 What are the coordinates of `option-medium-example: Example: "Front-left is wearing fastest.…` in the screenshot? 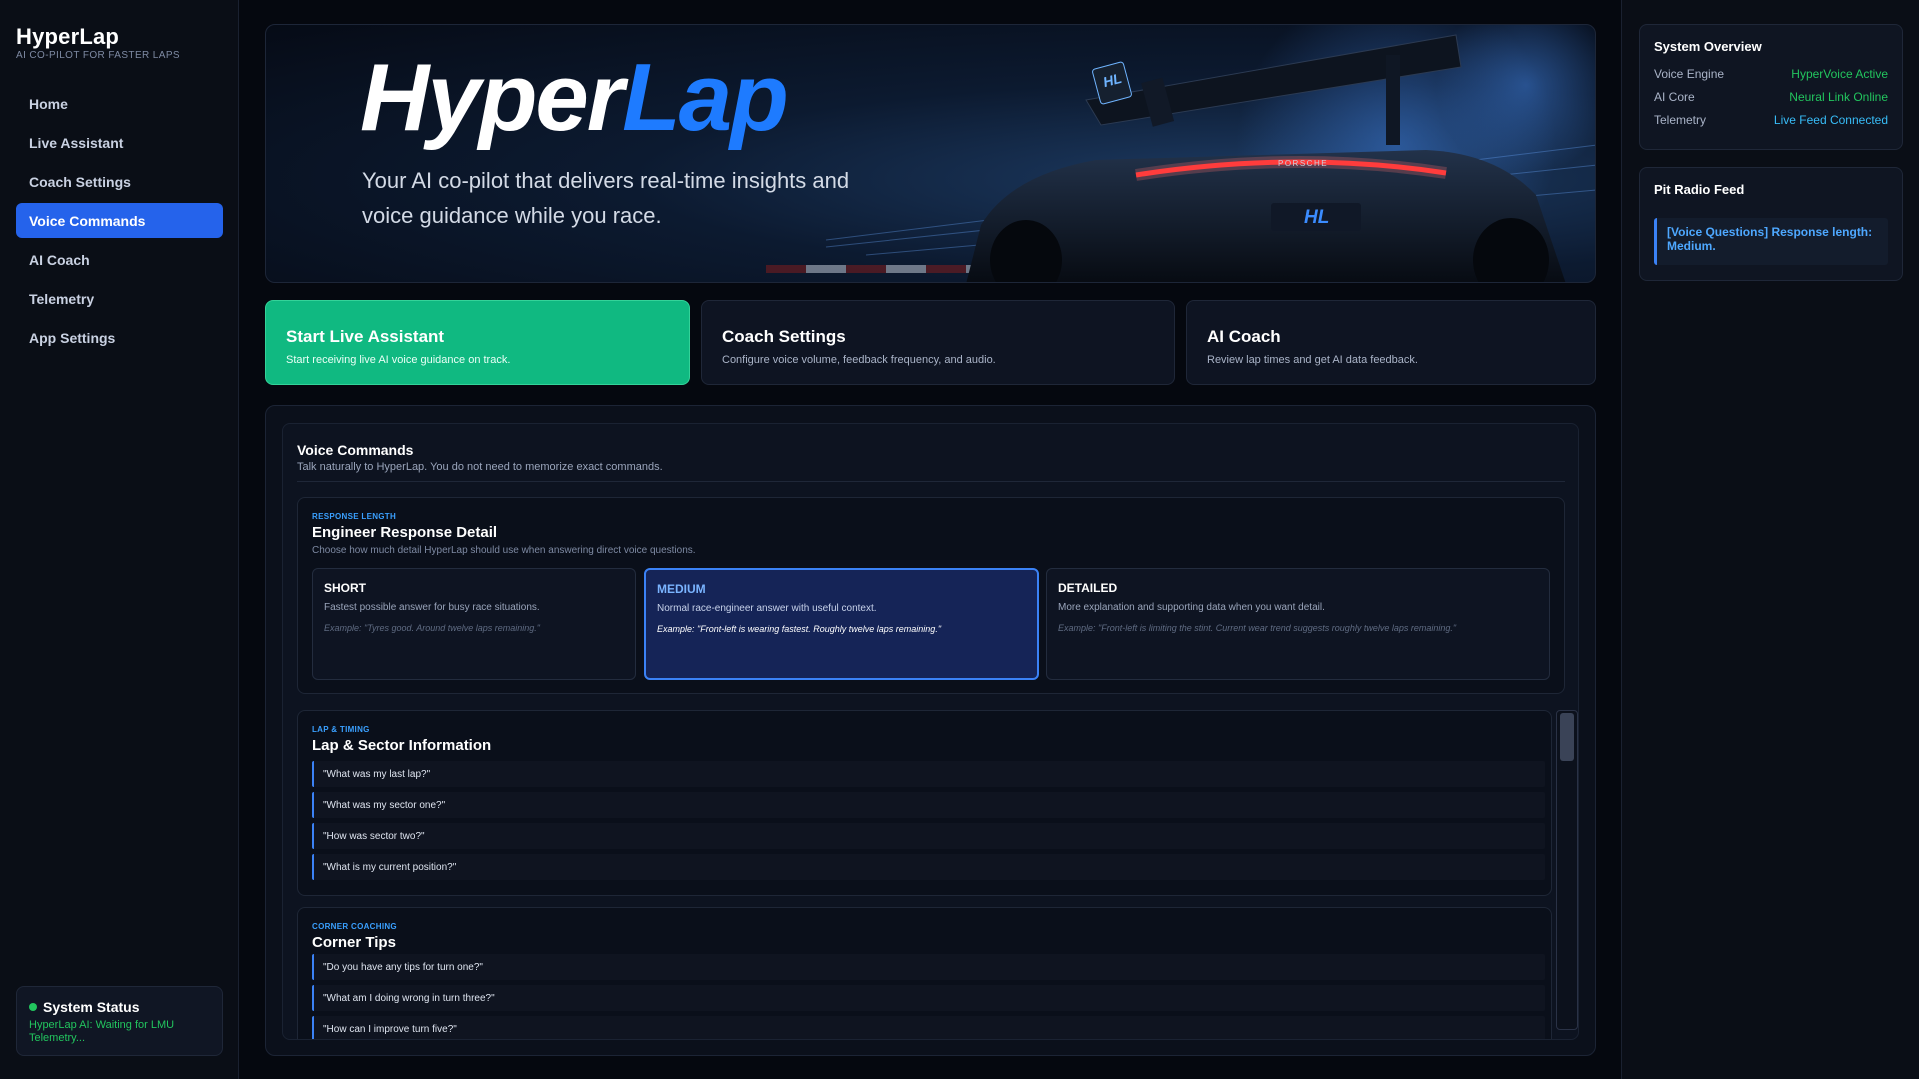 It's located at (799, 629).